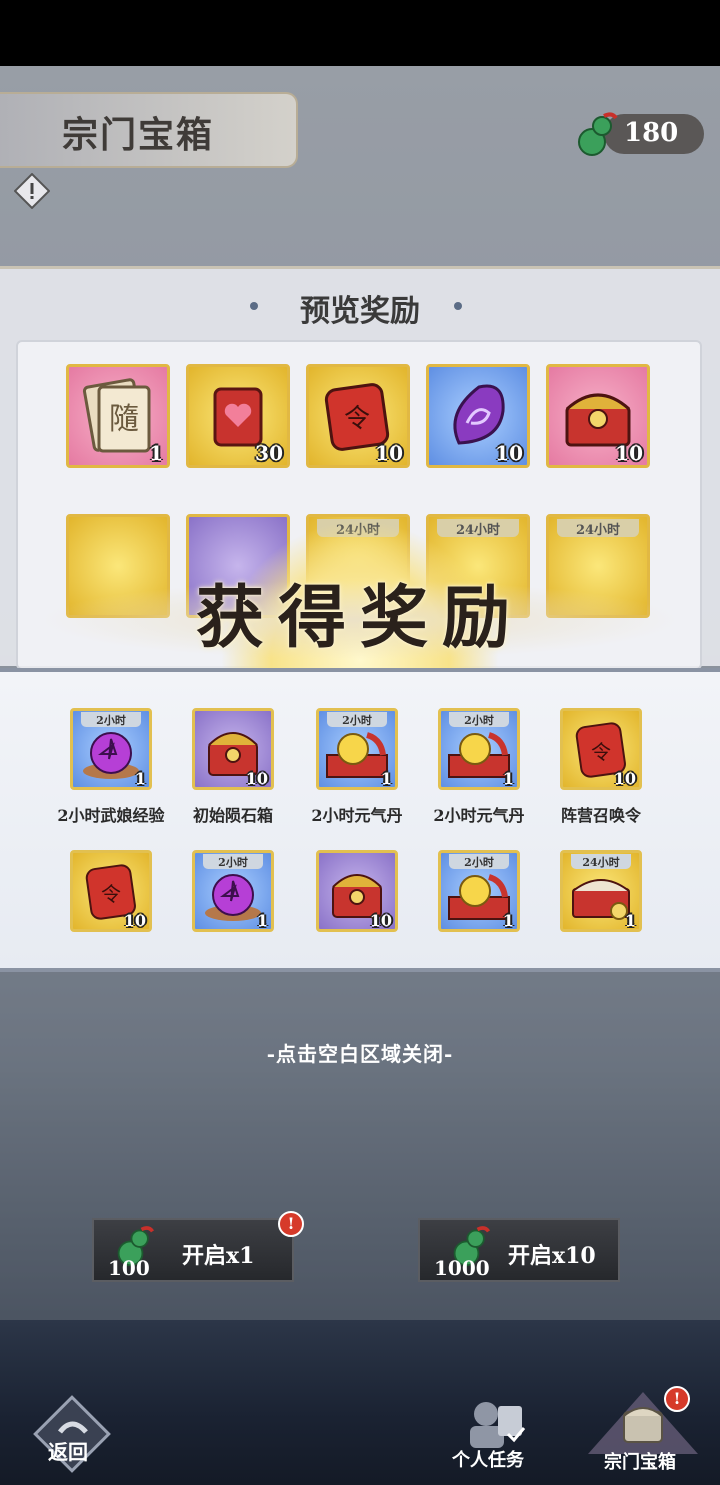 The image size is (720, 1485). Describe the element at coordinates (359, 618) in the screenshot. I see `banner-title: 获得奖励` at that location.